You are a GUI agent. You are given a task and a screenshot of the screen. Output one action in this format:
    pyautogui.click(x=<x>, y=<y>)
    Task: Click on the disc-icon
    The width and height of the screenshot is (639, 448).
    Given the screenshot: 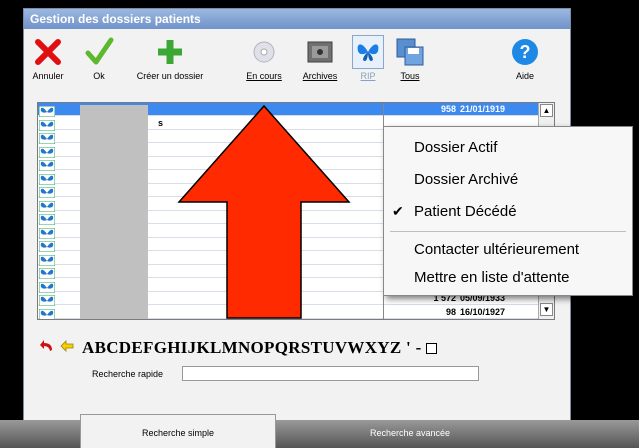 What is the action you would take?
    pyautogui.click(x=264, y=52)
    